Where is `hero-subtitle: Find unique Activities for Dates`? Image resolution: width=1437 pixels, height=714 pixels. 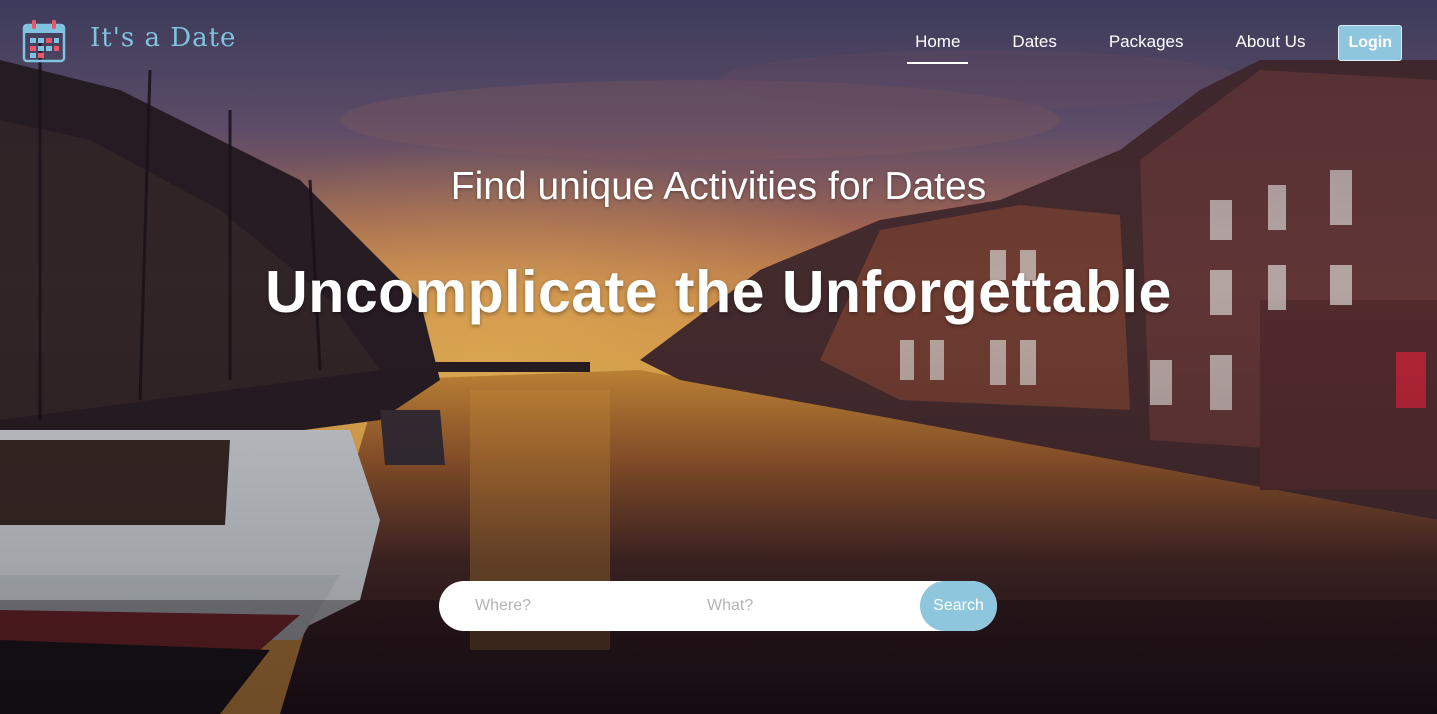
hero-subtitle: Find unique Activities for Dates is located at coordinates (718, 186).